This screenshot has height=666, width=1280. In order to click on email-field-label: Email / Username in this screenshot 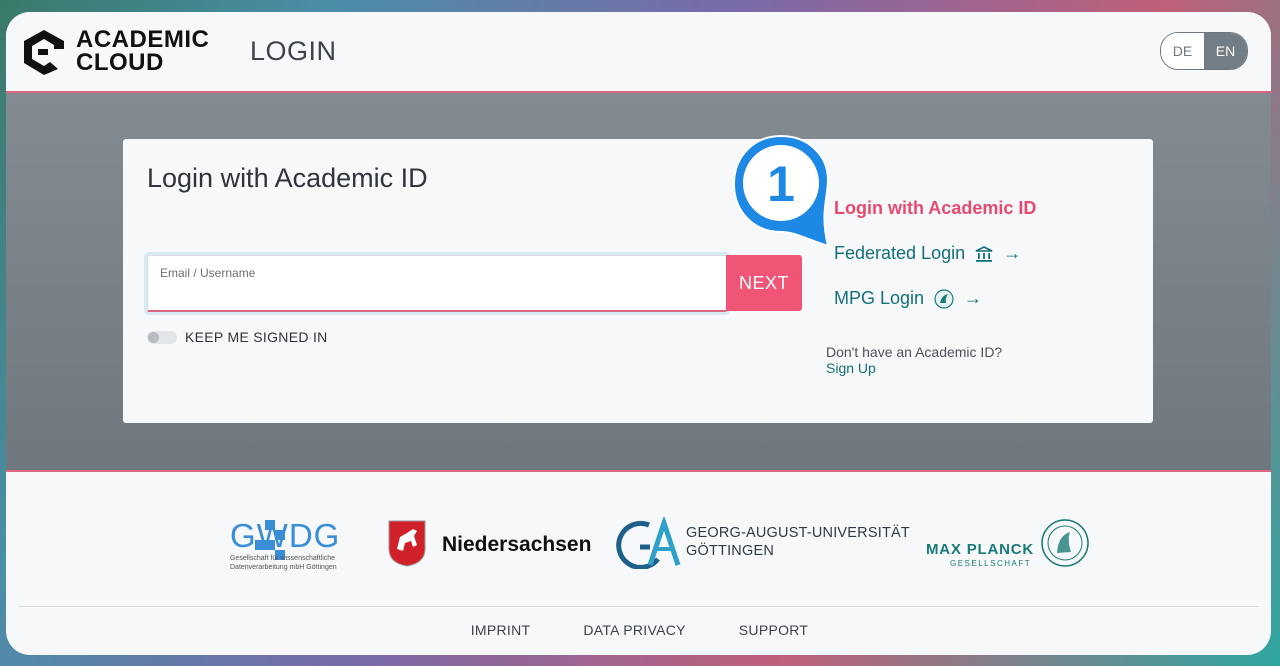, I will do `click(208, 273)`.